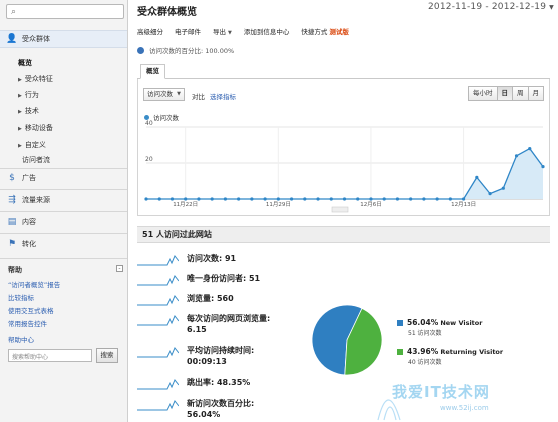  Describe the element at coordinates (221, 403) in the screenshot. I see `metric-label: 新访问次数百分比:` at that location.